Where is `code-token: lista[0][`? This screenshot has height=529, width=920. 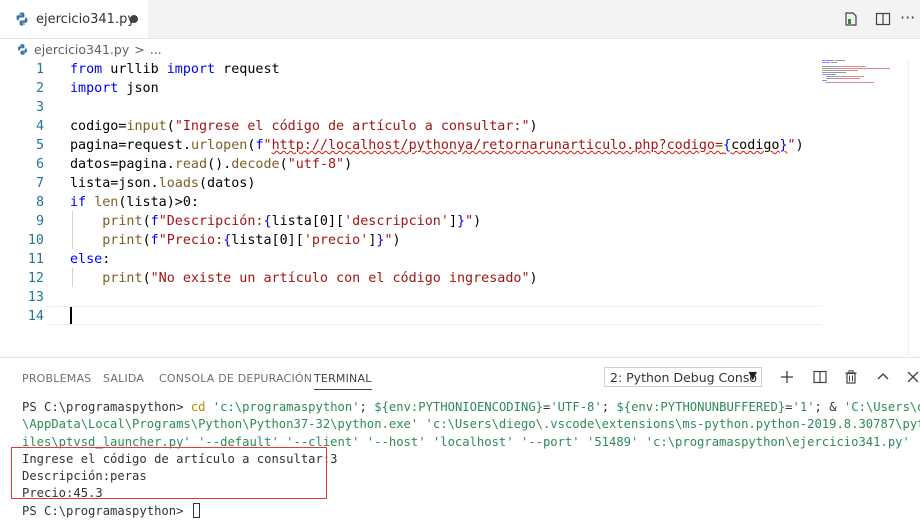
code-token: lista[0][ is located at coordinates (308, 221).